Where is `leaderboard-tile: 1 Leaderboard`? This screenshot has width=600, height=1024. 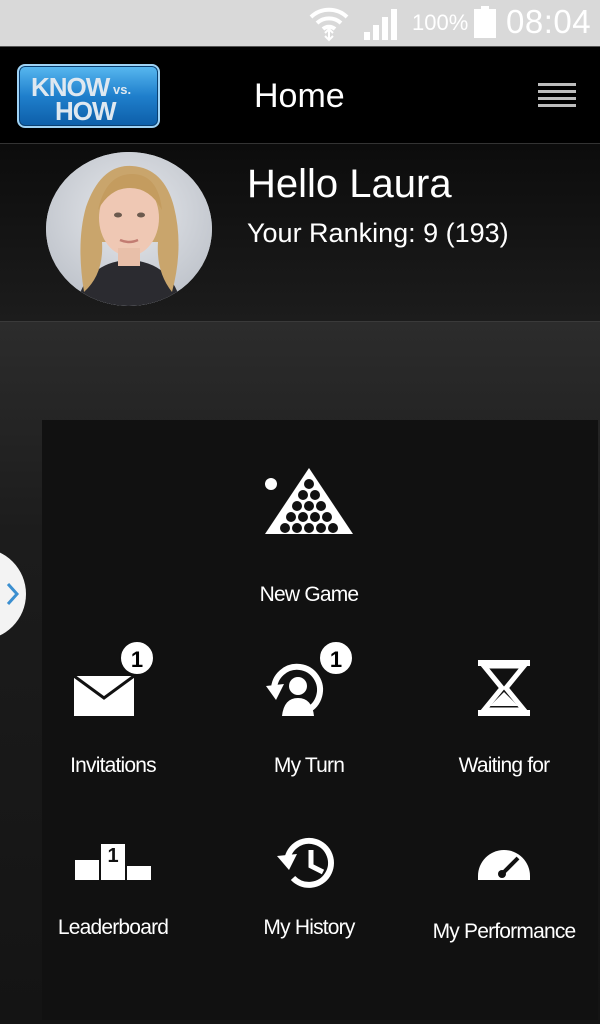
leaderboard-tile: 1 Leaderboard is located at coordinates (113, 881).